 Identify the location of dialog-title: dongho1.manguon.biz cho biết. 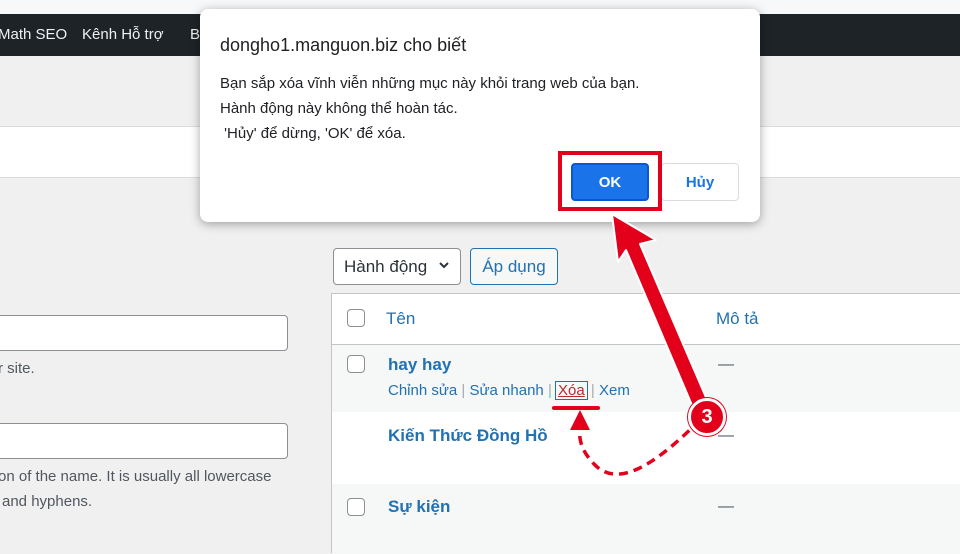
(343, 45).